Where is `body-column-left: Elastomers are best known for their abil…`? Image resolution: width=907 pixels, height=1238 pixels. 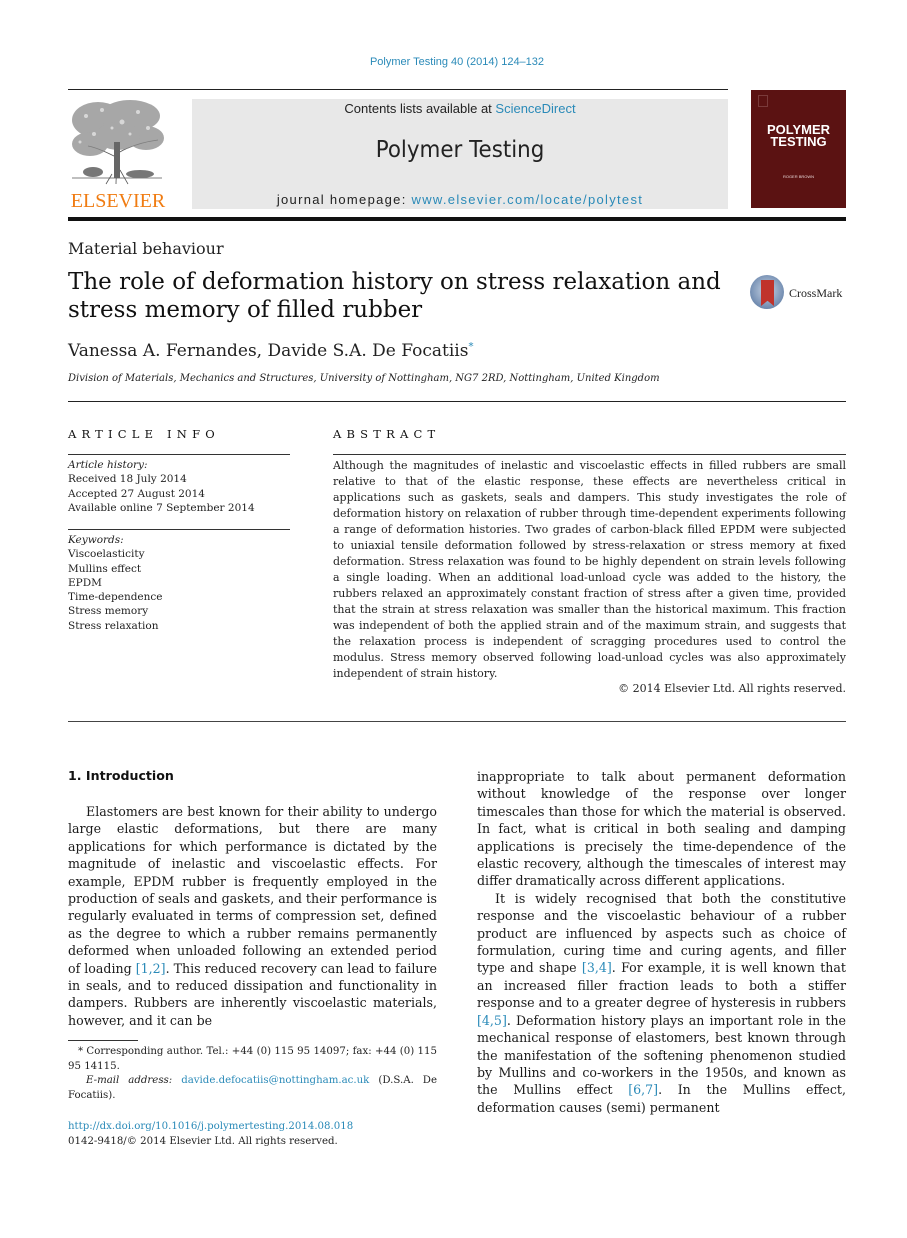 body-column-left: Elastomers are best known for their abil… is located at coordinates (252, 916).